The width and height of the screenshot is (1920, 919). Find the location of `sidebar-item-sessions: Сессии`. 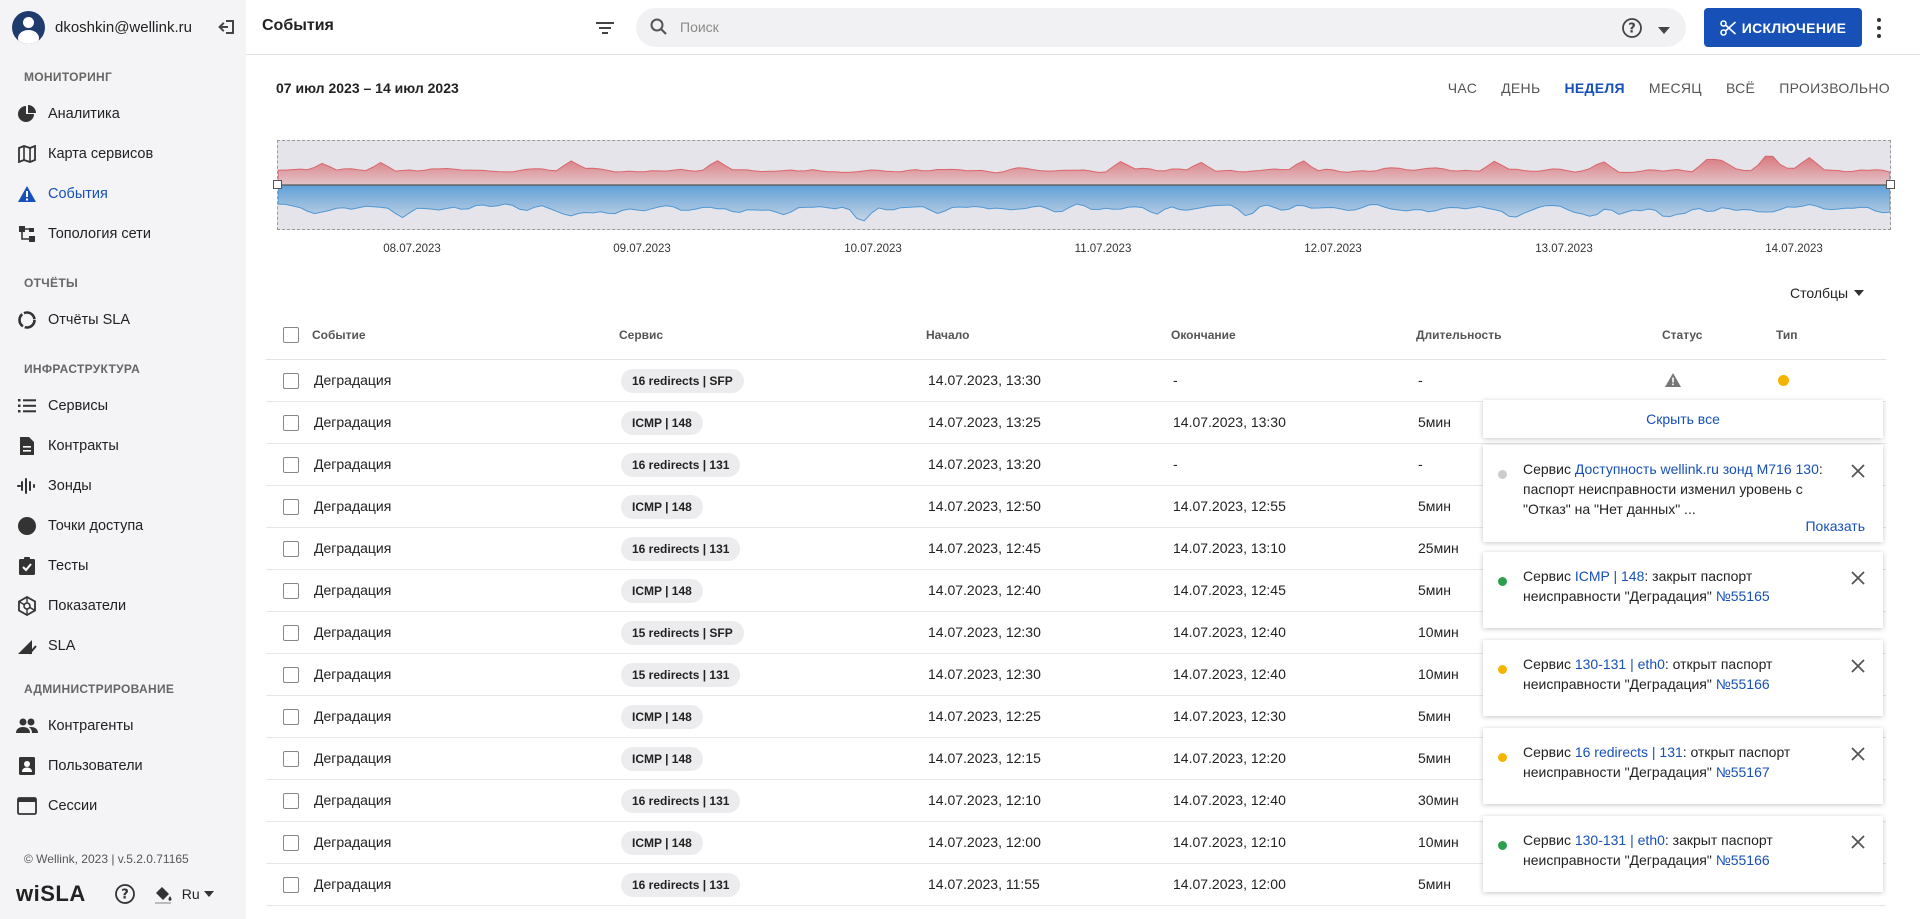

sidebar-item-sessions: Сессии is located at coordinates (127, 806).